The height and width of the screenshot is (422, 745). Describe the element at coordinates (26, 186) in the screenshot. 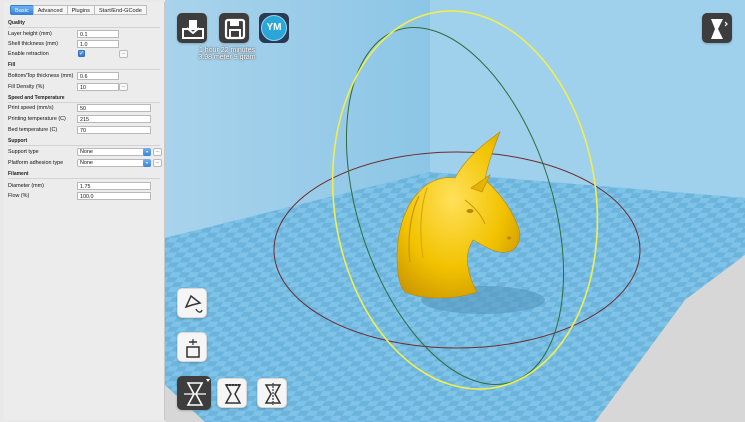

I see `diameter-label: Diameter (mm)` at that location.